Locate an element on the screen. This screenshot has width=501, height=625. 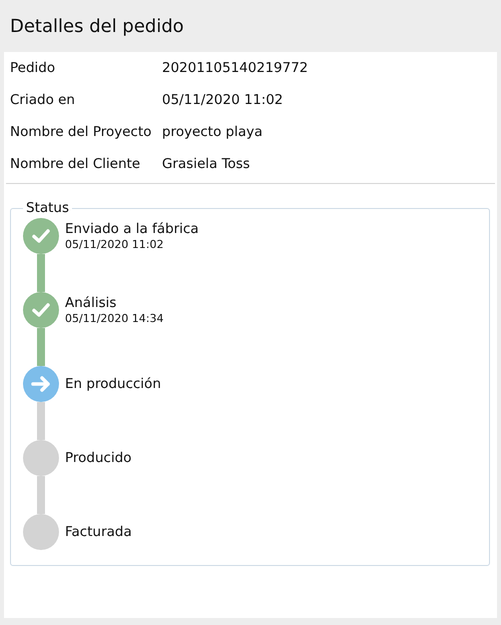
step-label: En producción is located at coordinates (113, 384).